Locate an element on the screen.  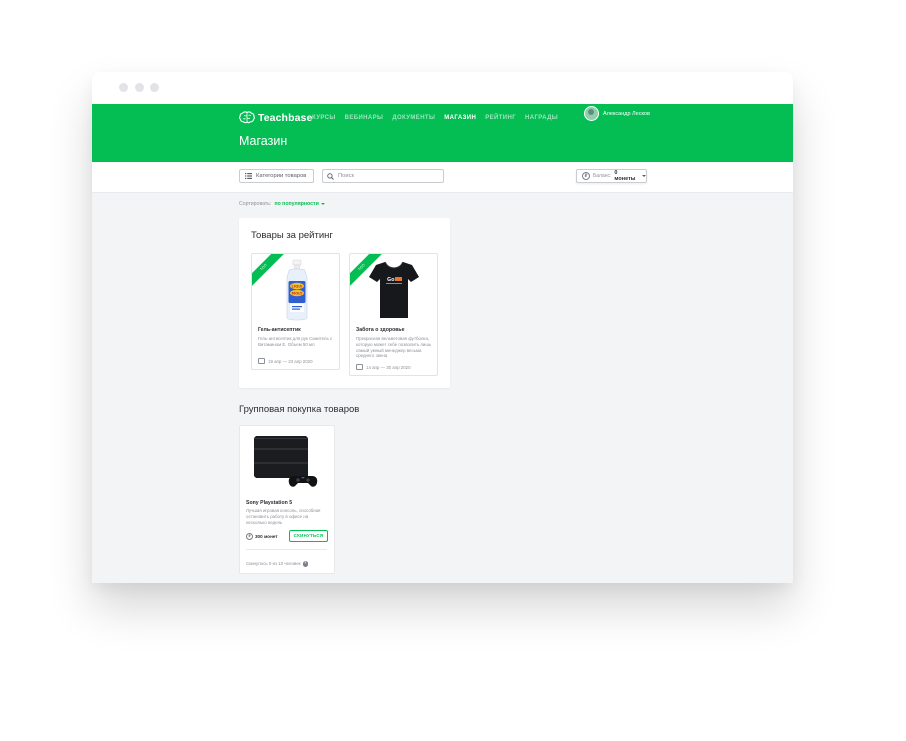
balance-dropdown: ₽ Баланс: 0 монеты is located at coordinates (611, 176).